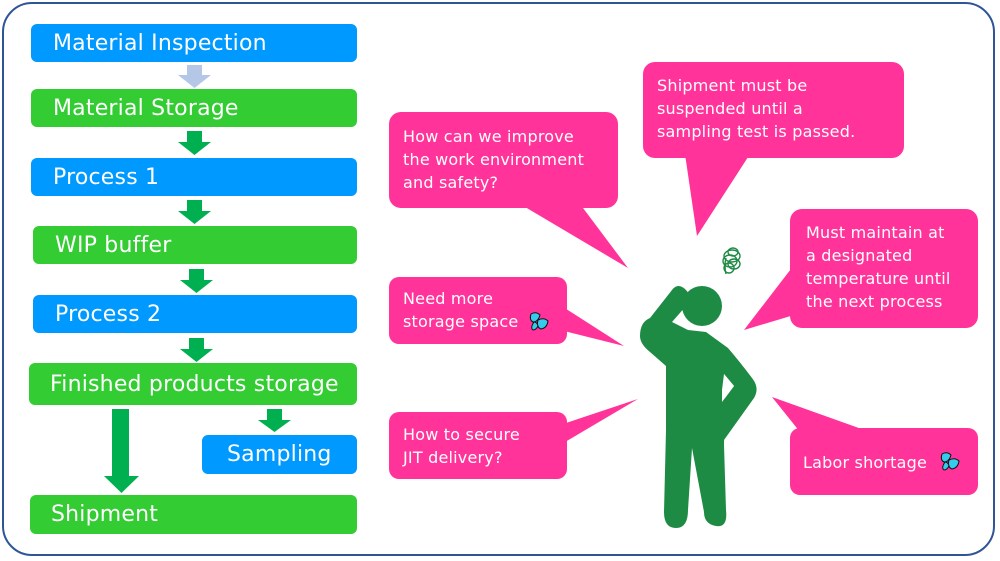 The height and width of the screenshot is (561, 1000). I want to click on confused-scribble-icon, so click(731, 261).